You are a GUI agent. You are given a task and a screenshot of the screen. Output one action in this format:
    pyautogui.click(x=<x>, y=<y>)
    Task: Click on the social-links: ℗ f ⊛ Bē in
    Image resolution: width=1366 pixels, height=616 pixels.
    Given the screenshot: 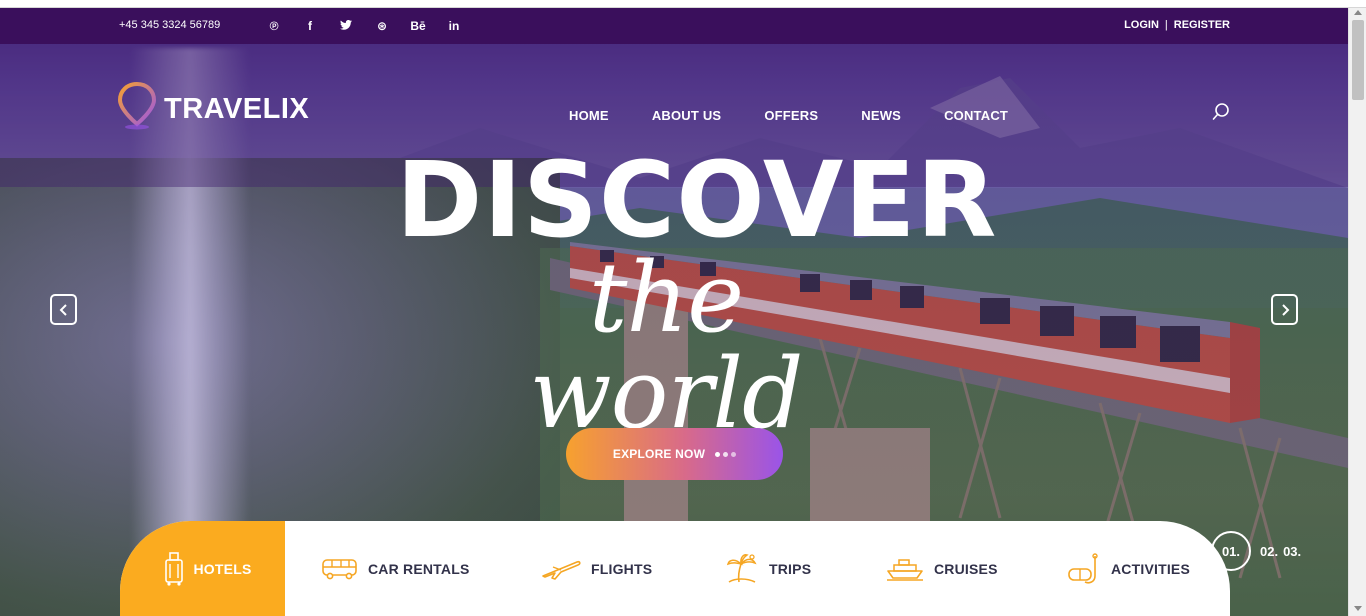 What is the action you would take?
    pyautogui.click(x=364, y=26)
    